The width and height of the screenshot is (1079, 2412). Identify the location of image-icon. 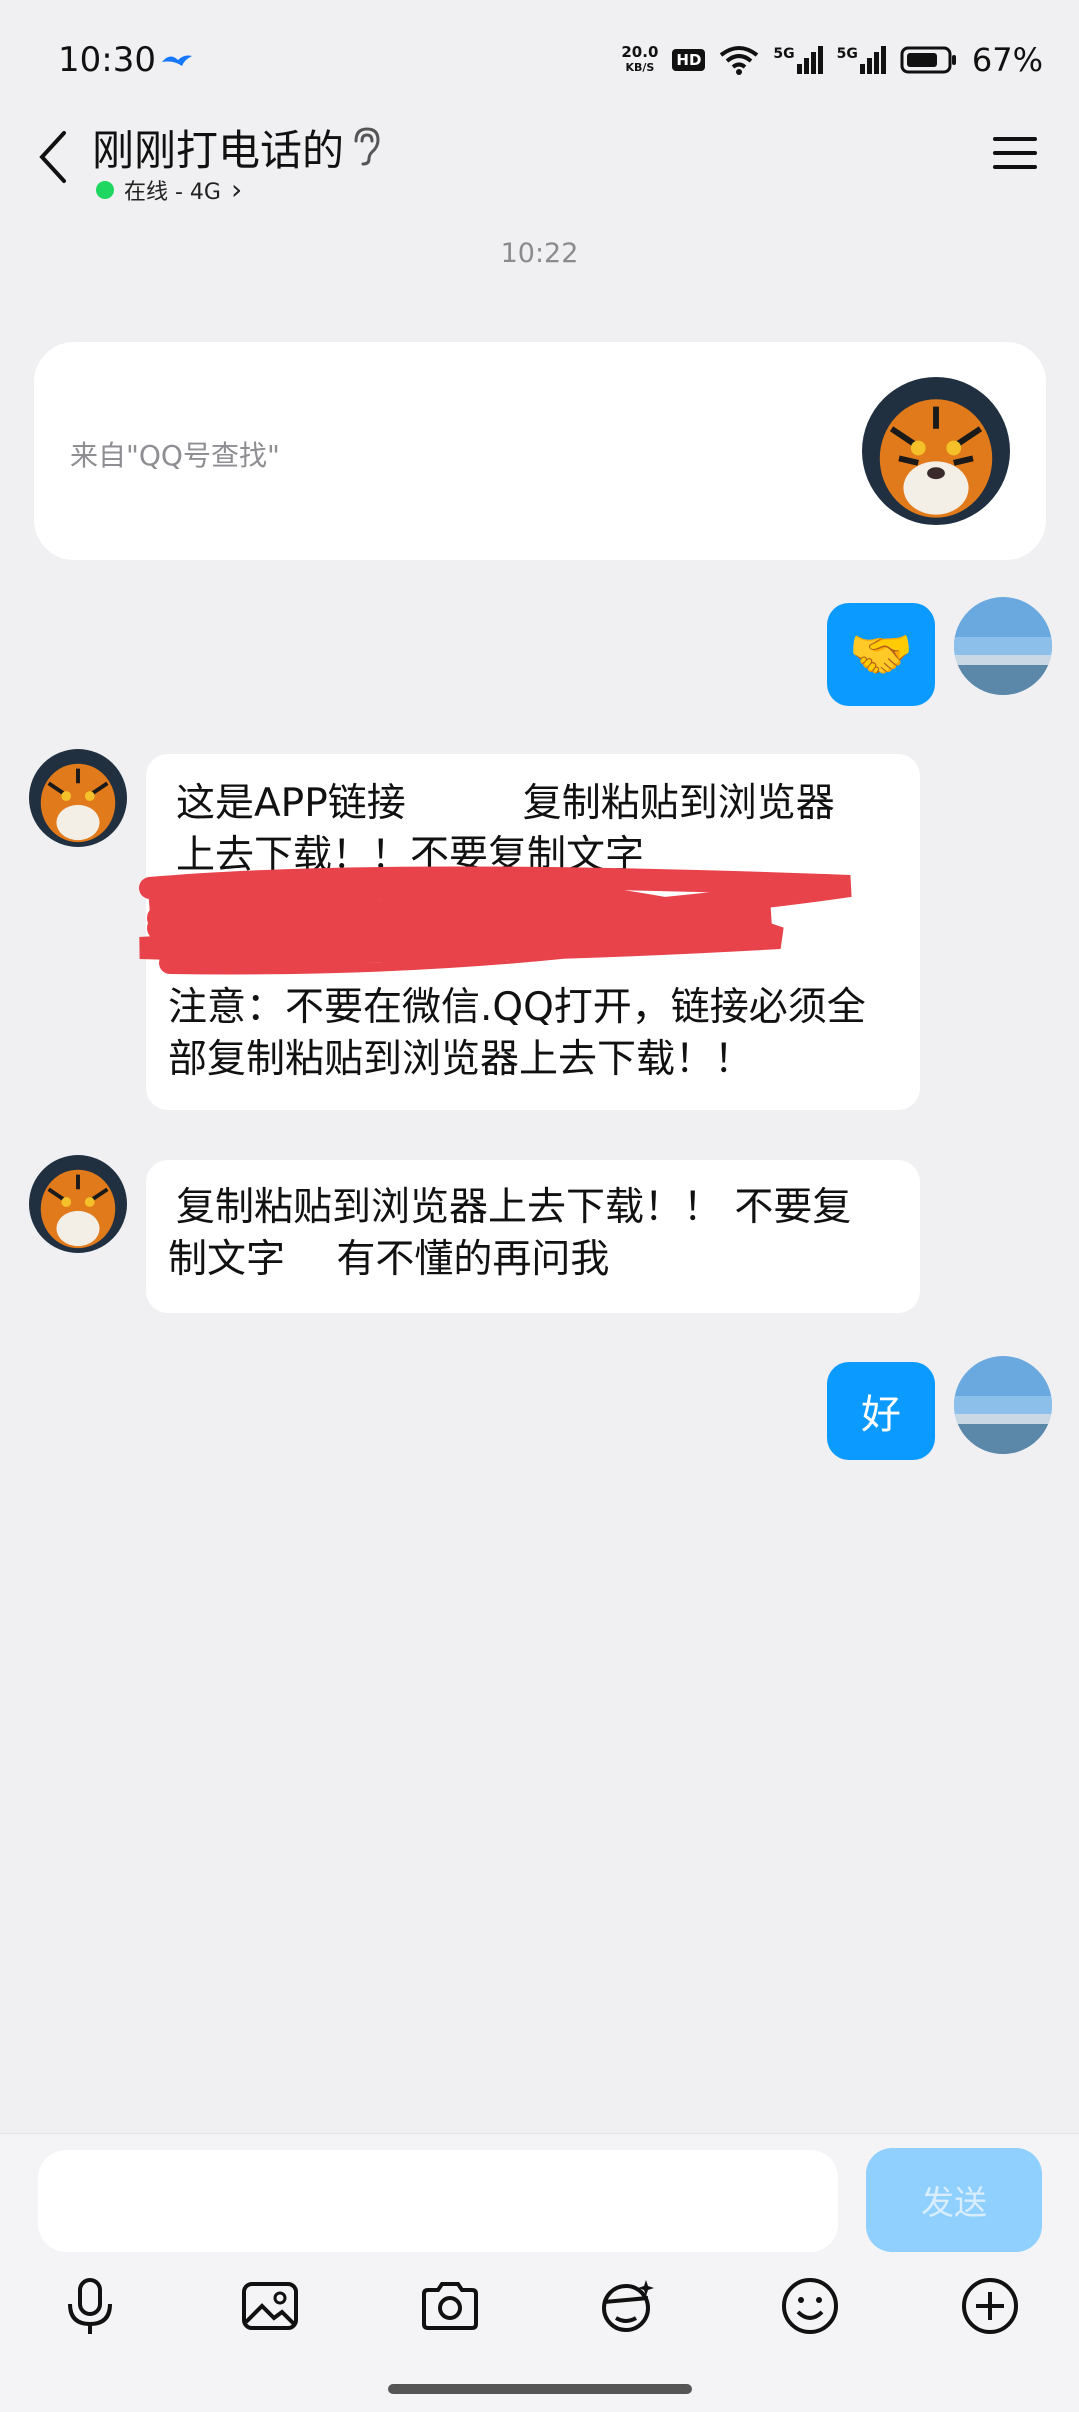
(270, 2306).